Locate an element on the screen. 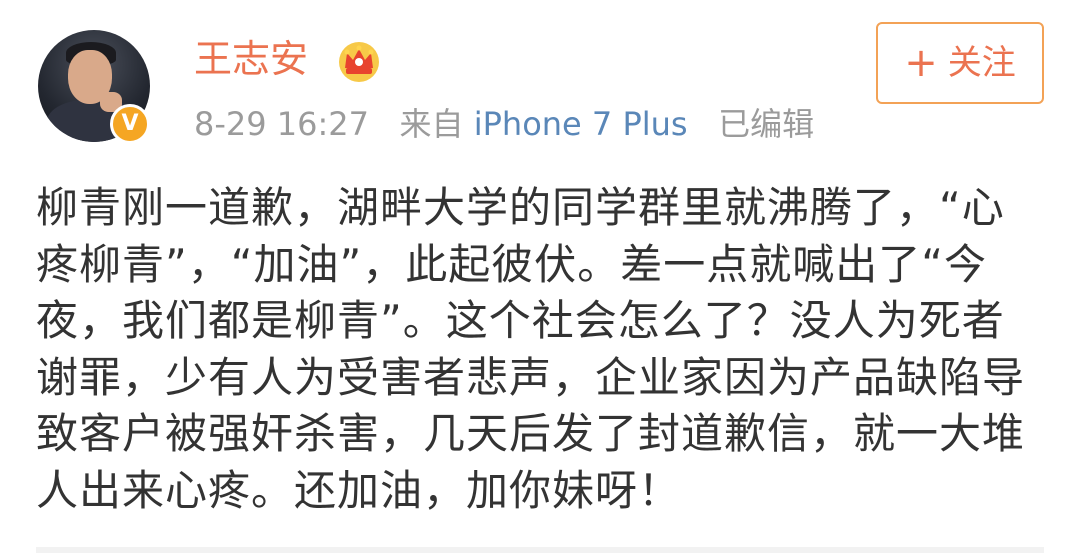 The height and width of the screenshot is (554, 1080). follow-button: + 关注 is located at coordinates (960, 63).